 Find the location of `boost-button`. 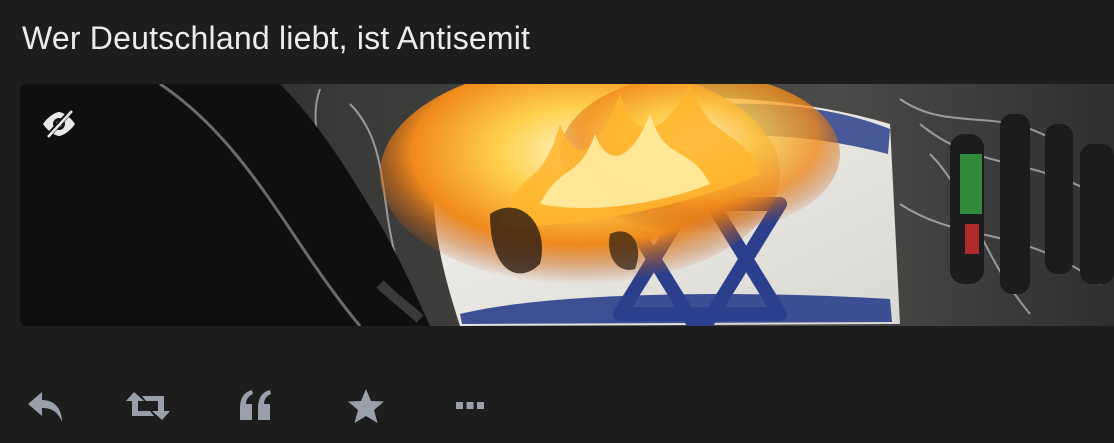

boost-button is located at coordinates (148, 406).